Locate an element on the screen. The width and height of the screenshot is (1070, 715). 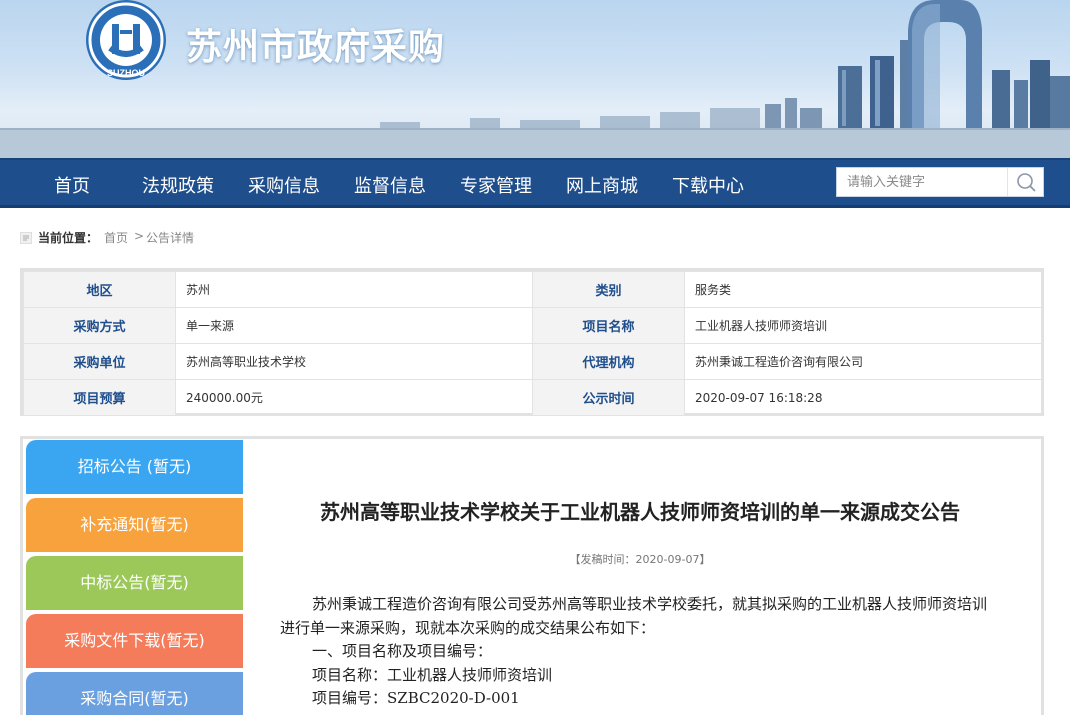
project-name-value: 工业机器人技师师资培训 is located at coordinates (863, 325).